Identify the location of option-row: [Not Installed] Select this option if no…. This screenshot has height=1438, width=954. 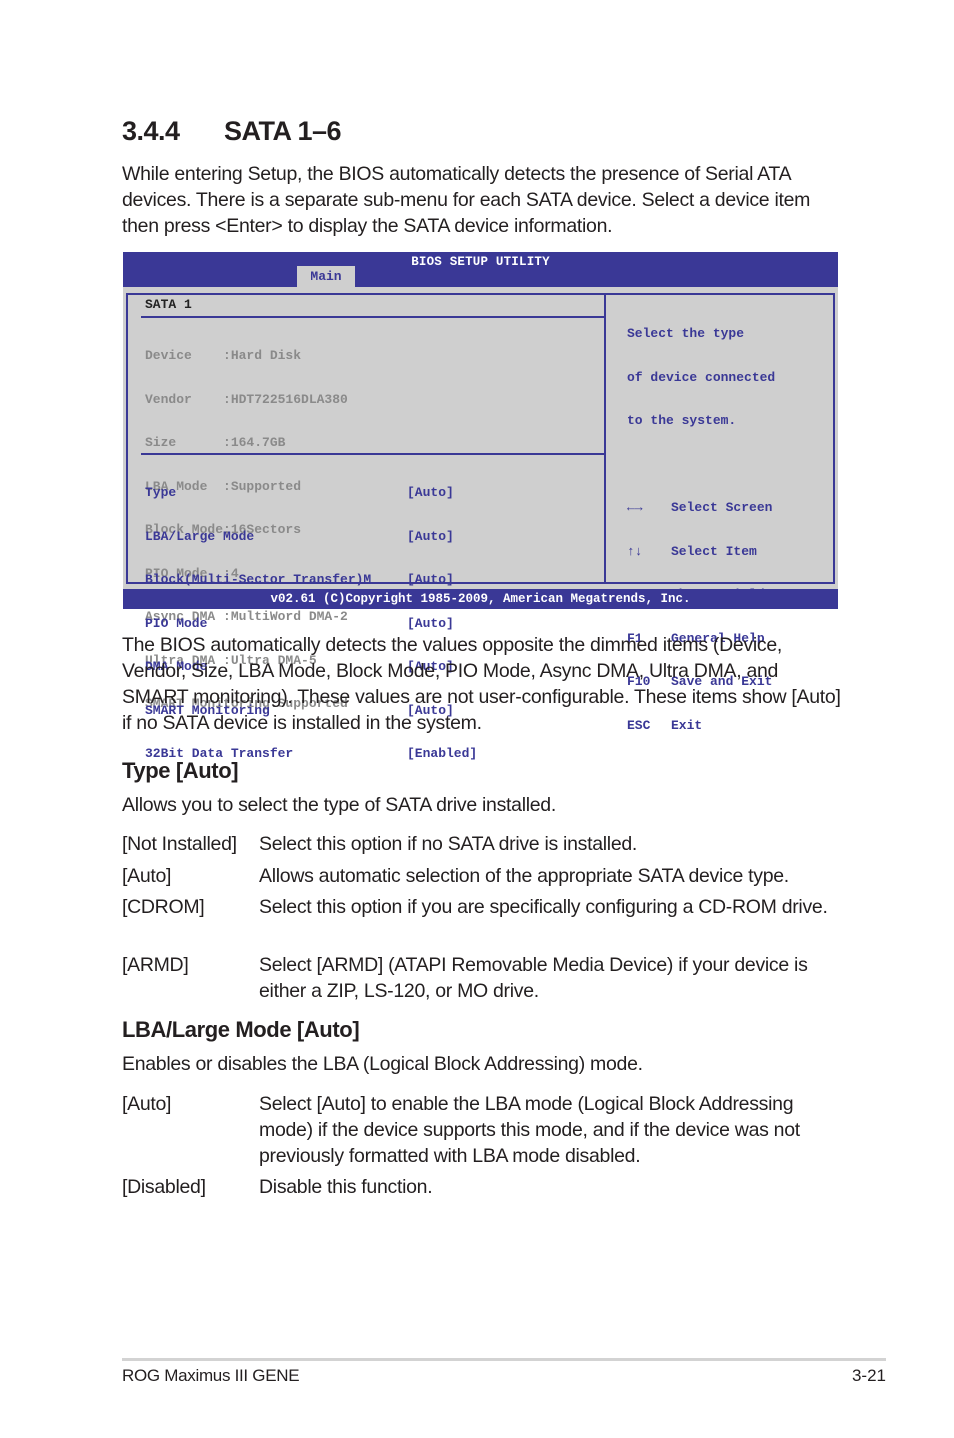
(482, 844).